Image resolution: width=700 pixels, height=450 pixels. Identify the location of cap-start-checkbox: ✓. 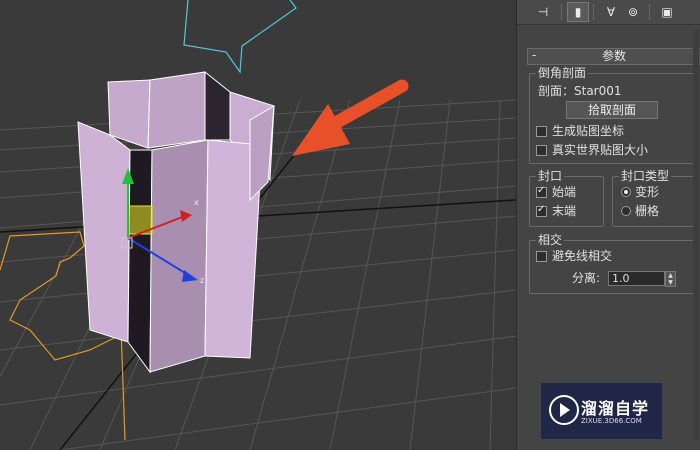
(541, 191).